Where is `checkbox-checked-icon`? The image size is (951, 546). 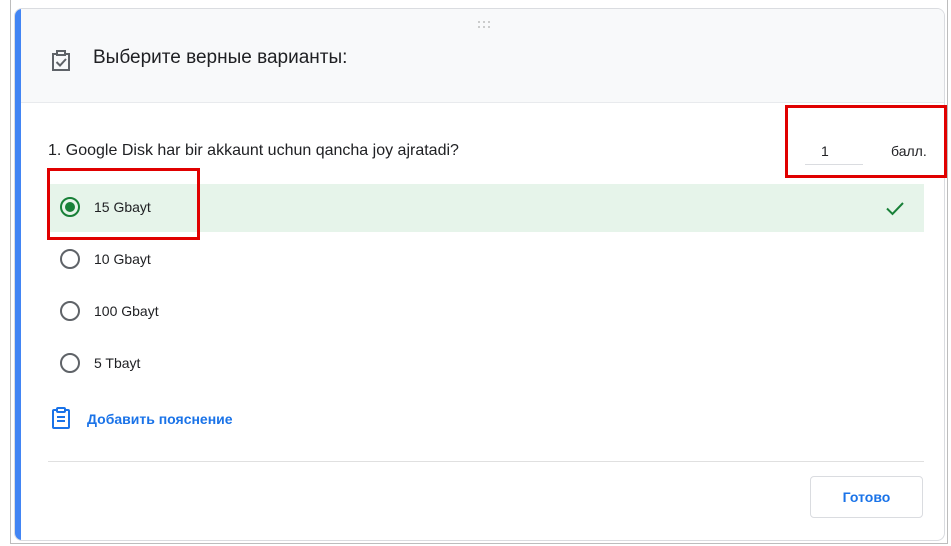
checkbox-checked-icon is located at coordinates (61, 60).